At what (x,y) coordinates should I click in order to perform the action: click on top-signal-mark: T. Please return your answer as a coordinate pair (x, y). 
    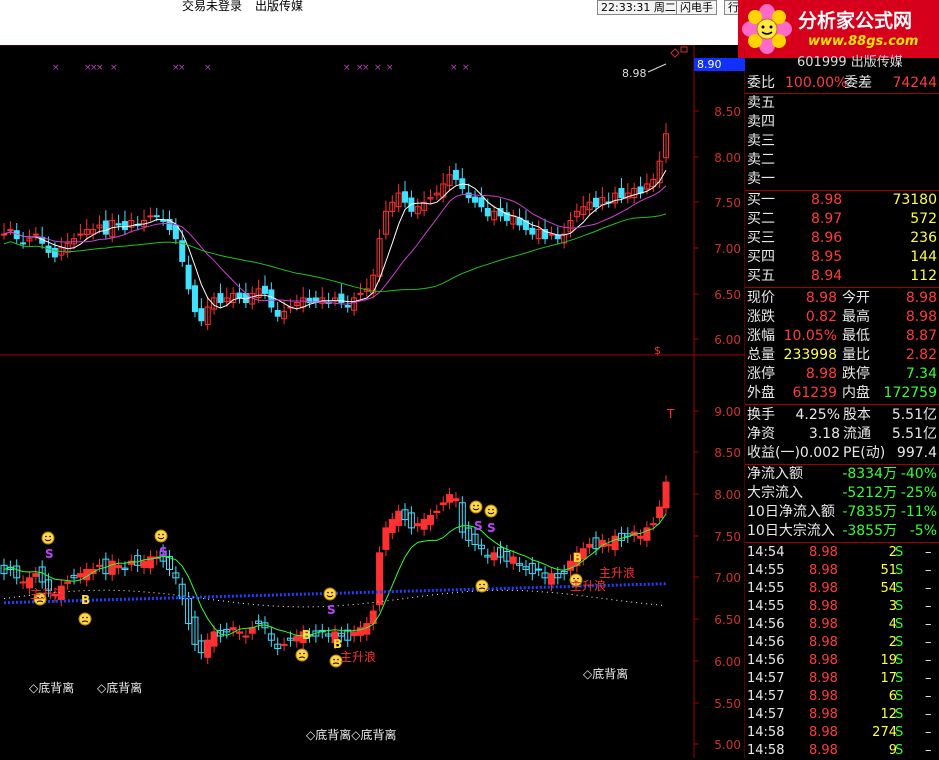
    Looking at the image, I should click on (670, 414).